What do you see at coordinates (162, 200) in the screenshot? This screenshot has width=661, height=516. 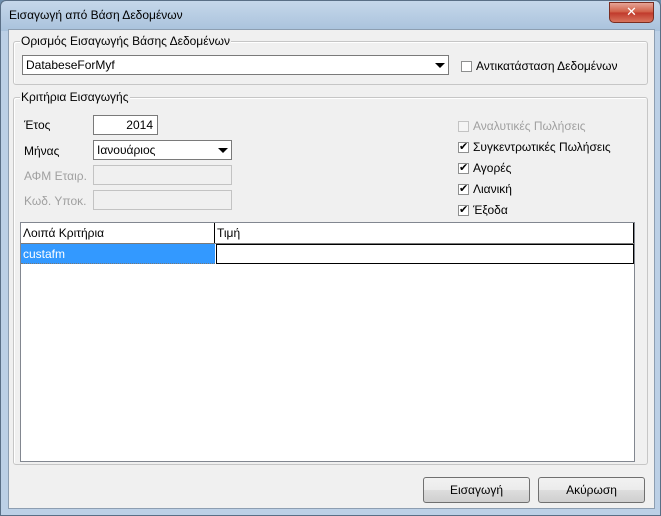 I see `branch-code-input` at bounding box center [162, 200].